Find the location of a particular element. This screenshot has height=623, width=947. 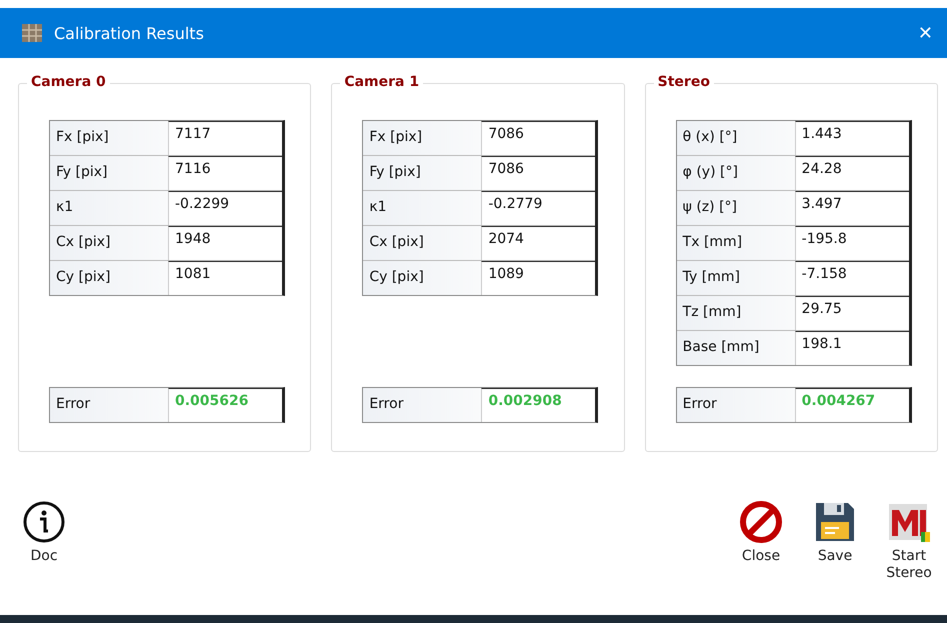

parameter-value: -7.158 is located at coordinates (851, 278).